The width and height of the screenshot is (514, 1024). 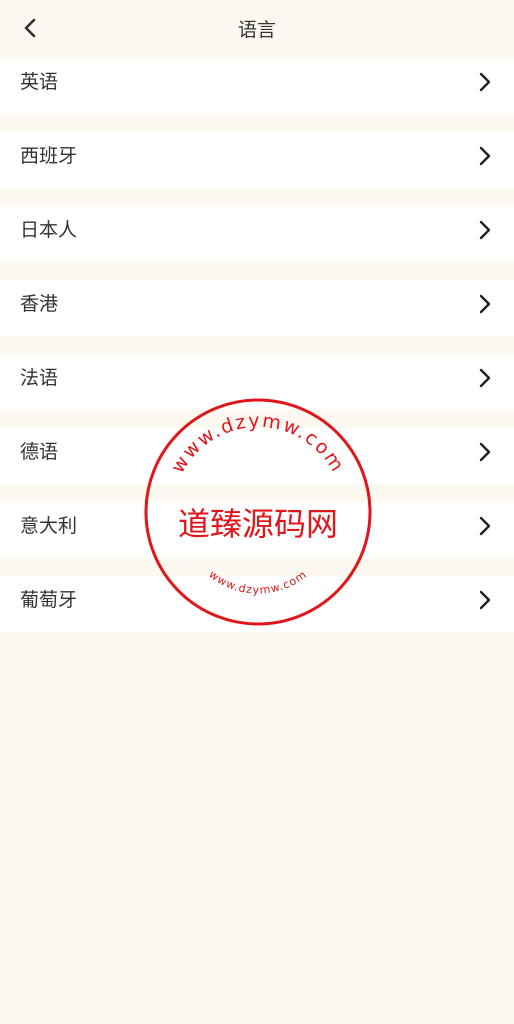 I want to click on language-item-french: 法语, so click(x=257, y=382).